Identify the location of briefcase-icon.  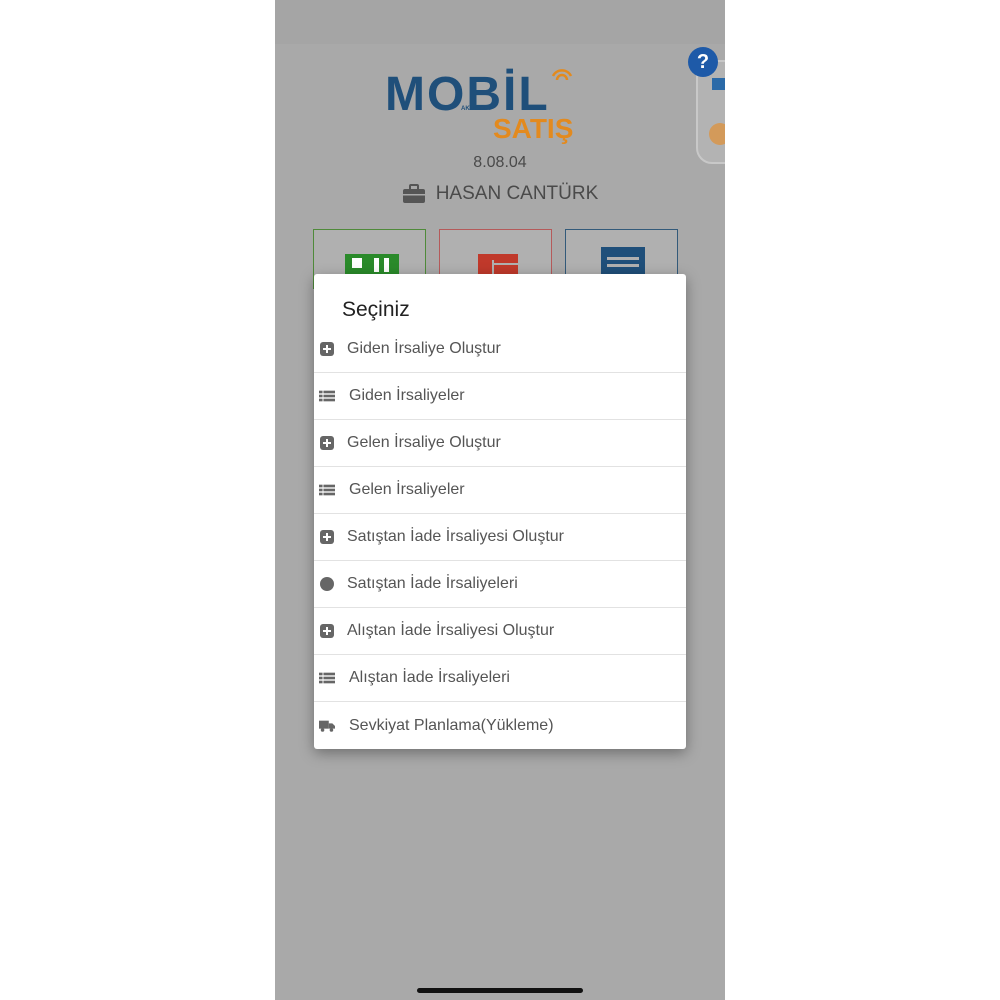
(413, 193).